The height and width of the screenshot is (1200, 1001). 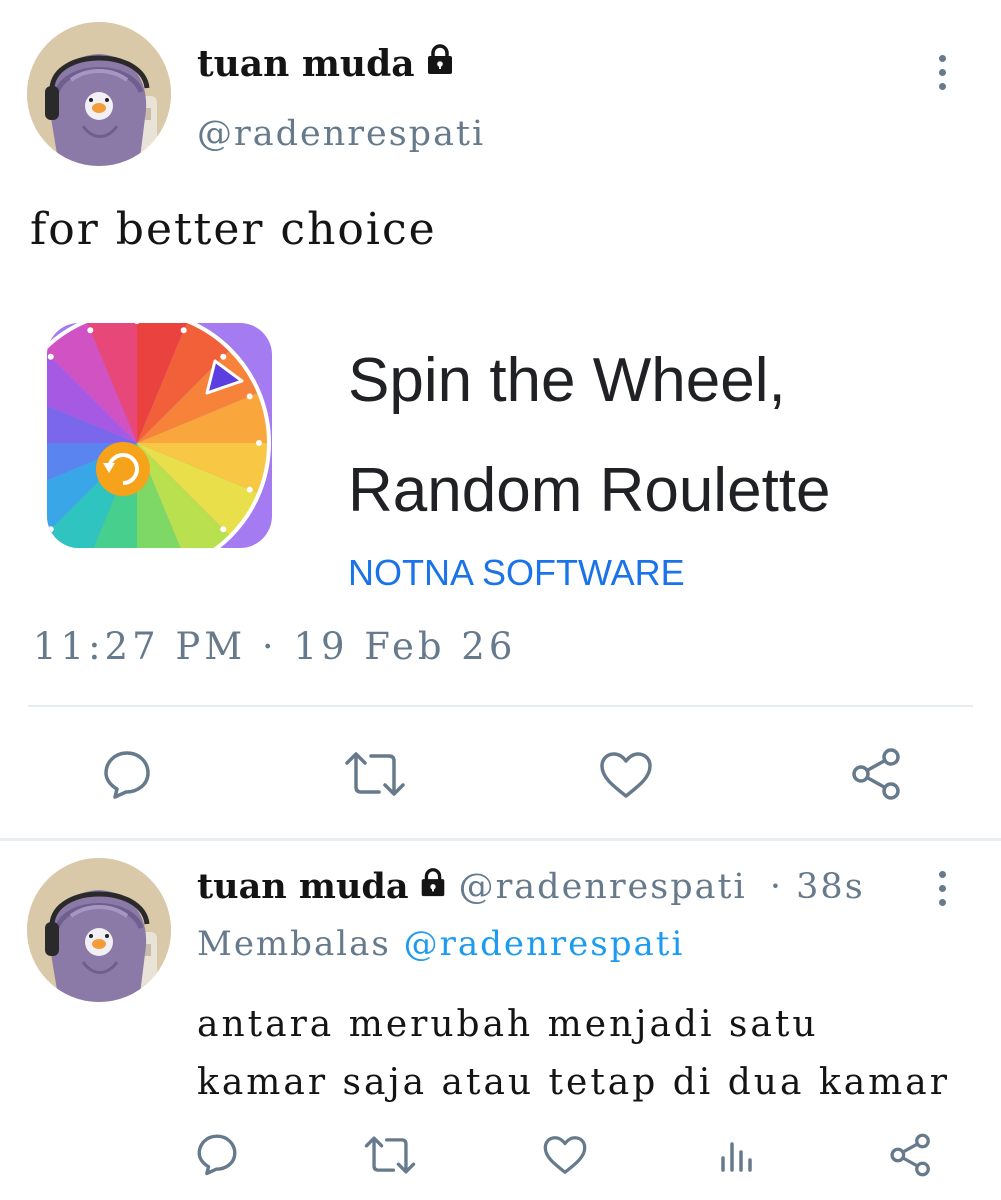 I want to click on replying-to: Membalas @radenrespati, so click(x=440, y=944).